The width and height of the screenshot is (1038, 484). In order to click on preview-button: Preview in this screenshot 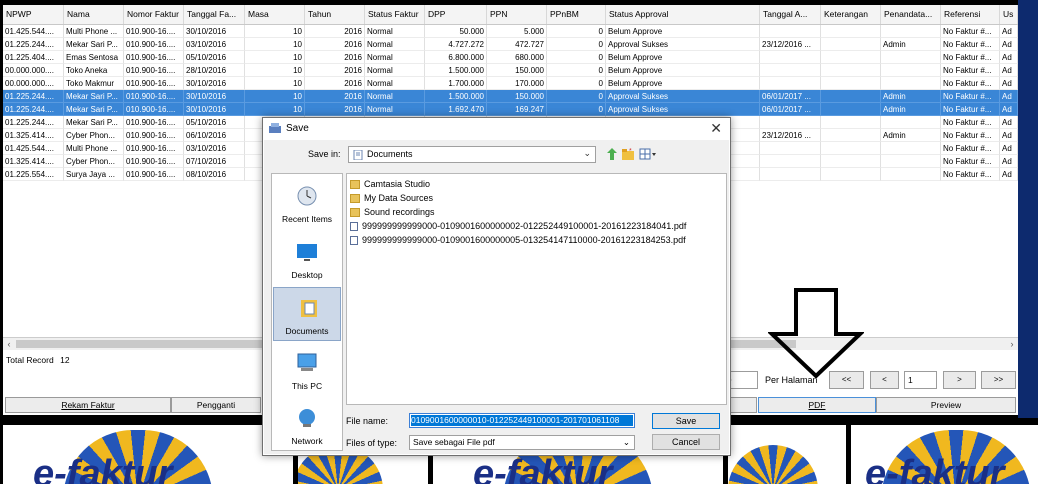, I will do `click(946, 405)`.